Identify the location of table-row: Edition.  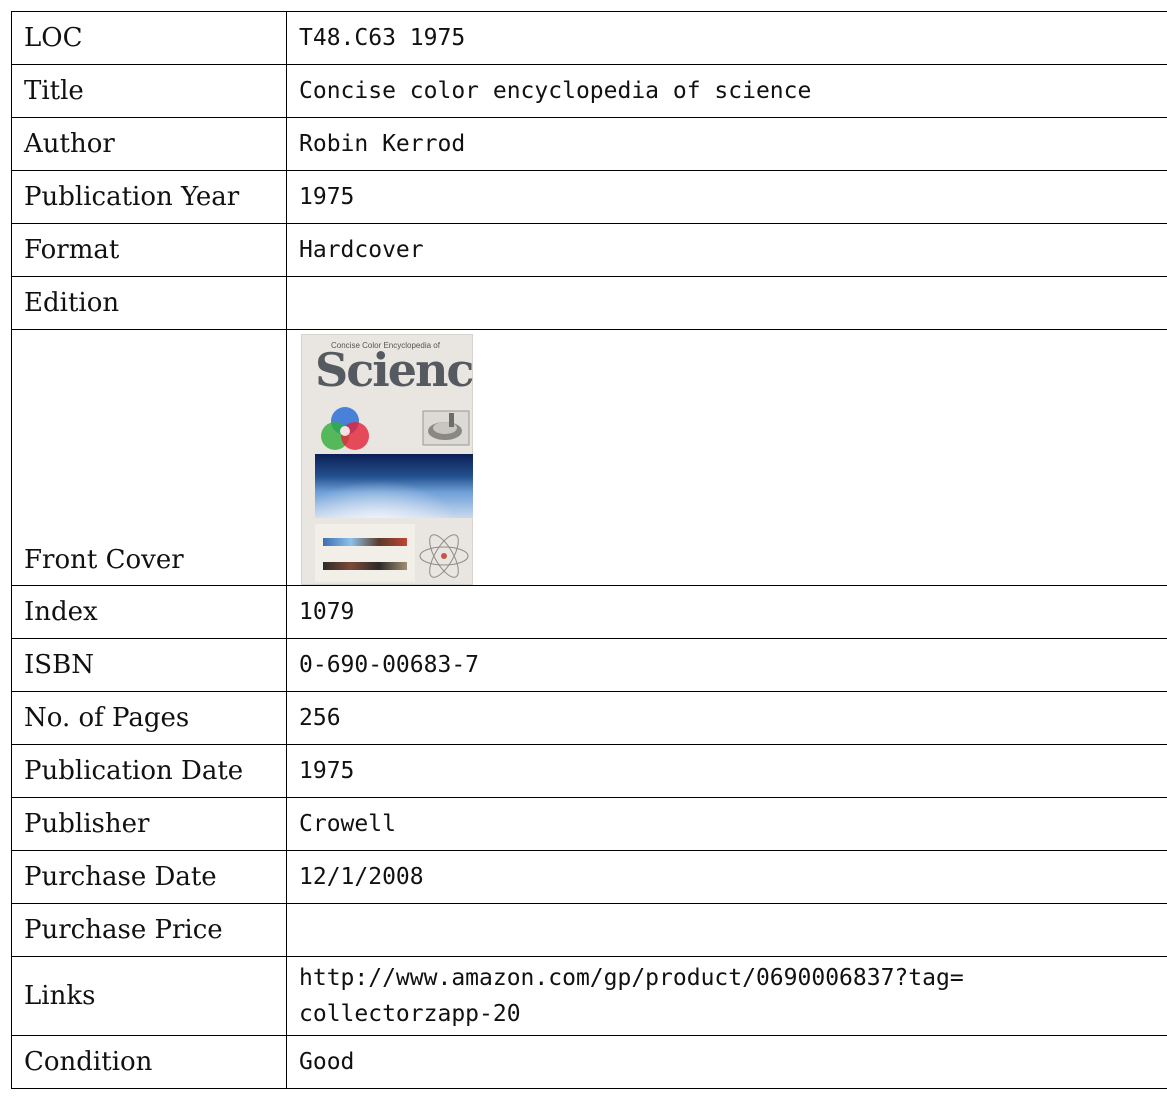
(589, 303).